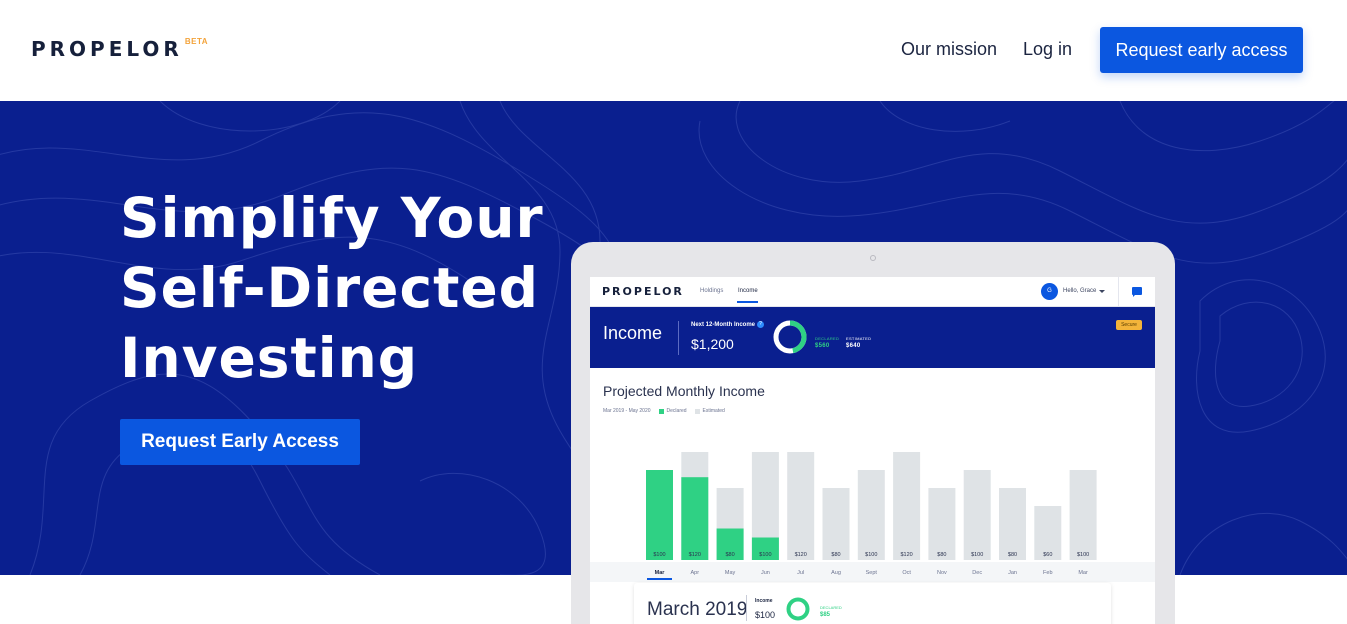 The image size is (1347, 624). I want to click on estimated-summary: ESTIMATED $640, so click(858, 342).